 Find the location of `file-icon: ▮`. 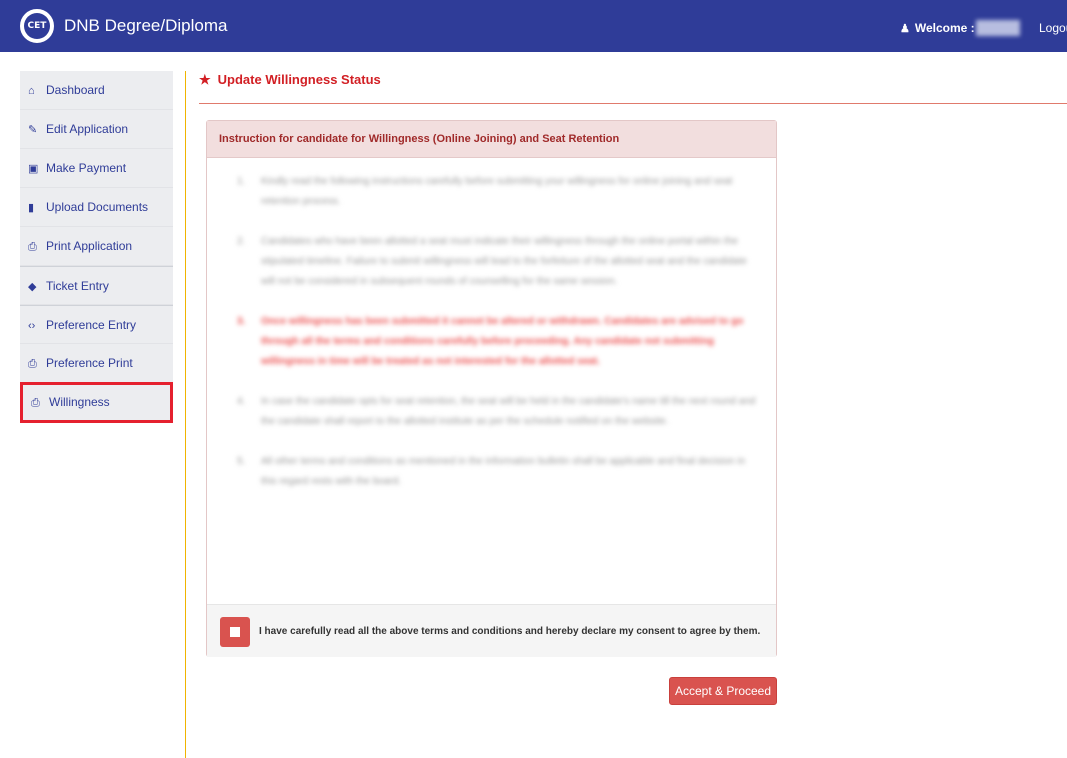

file-icon: ▮ is located at coordinates (31, 208).